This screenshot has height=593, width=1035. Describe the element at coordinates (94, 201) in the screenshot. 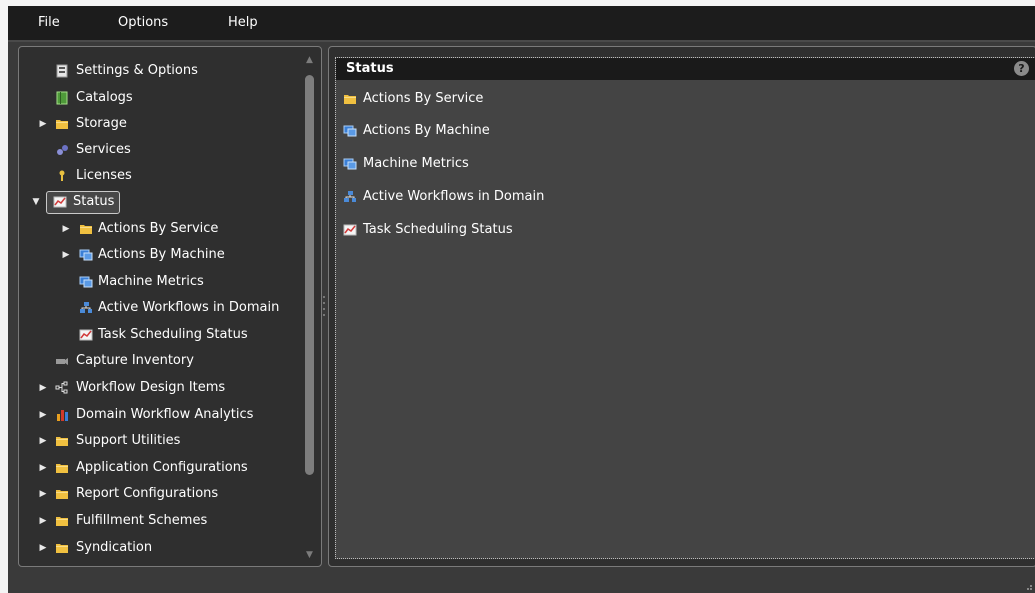

I see `tree-item-label: Status` at that location.